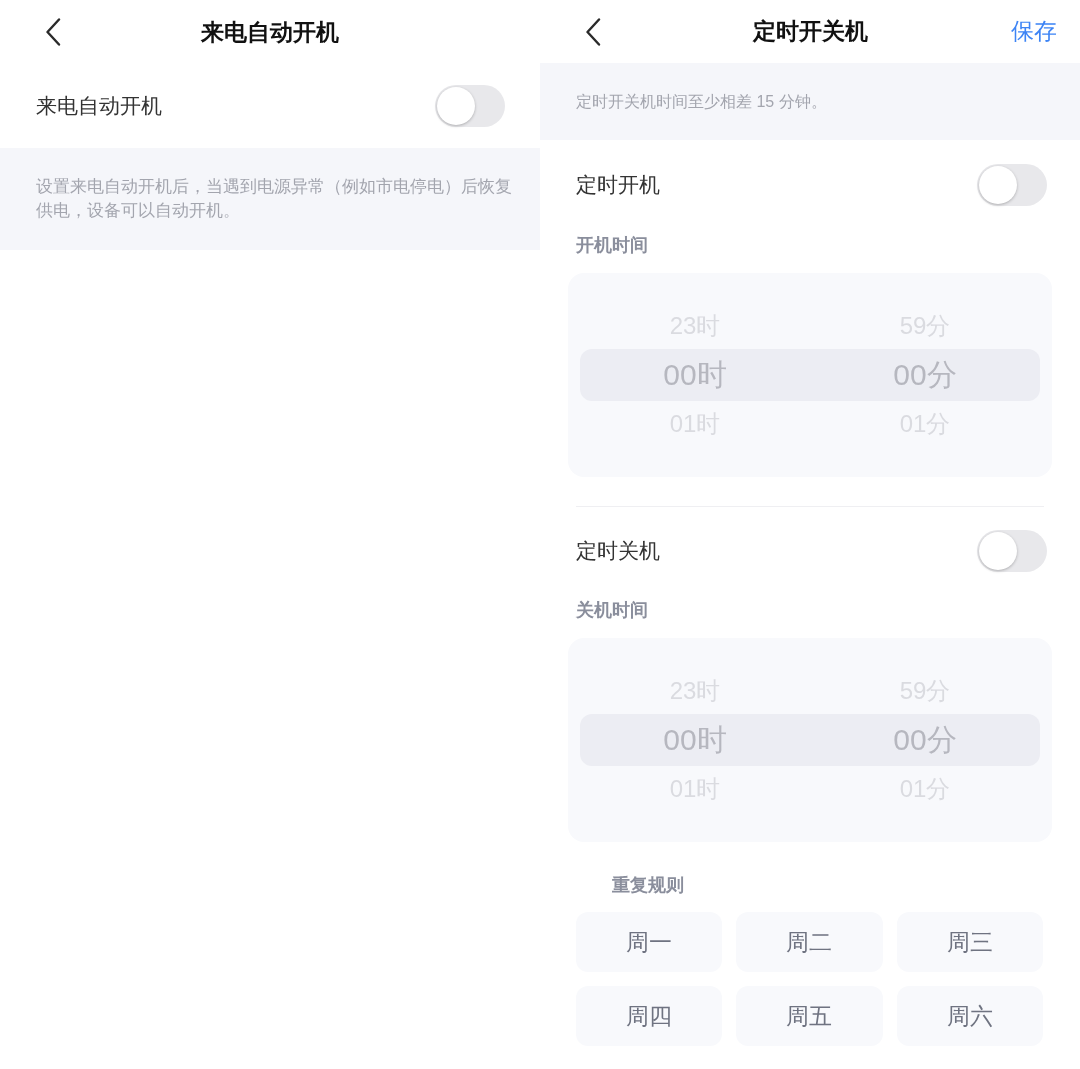 The height and width of the screenshot is (1069, 1080). Describe the element at coordinates (809, 1016) in the screenshot. I see `weekday-chip: 周五` at that location.